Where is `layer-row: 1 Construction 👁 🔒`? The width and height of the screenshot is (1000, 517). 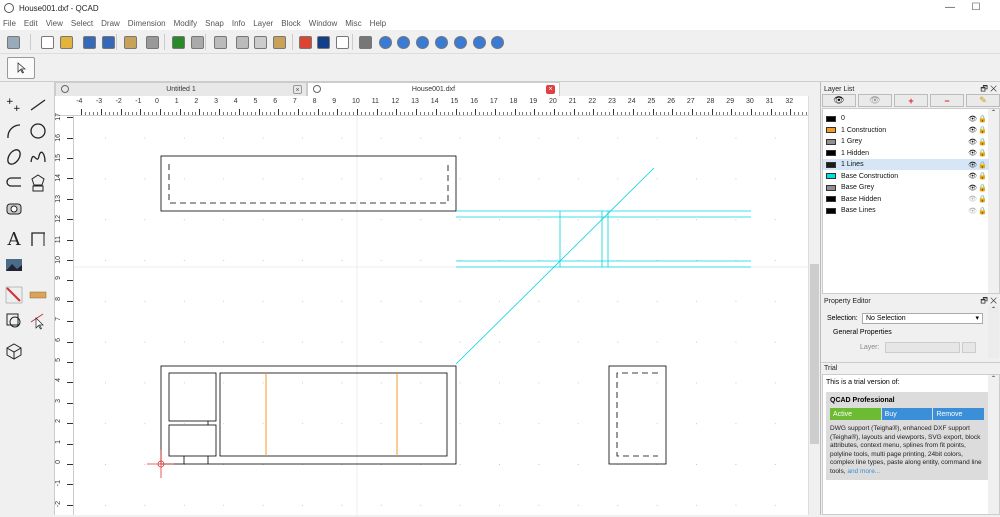 layer-row: 1 Construction 👁 🔒 is located at coordinates (906, 130).